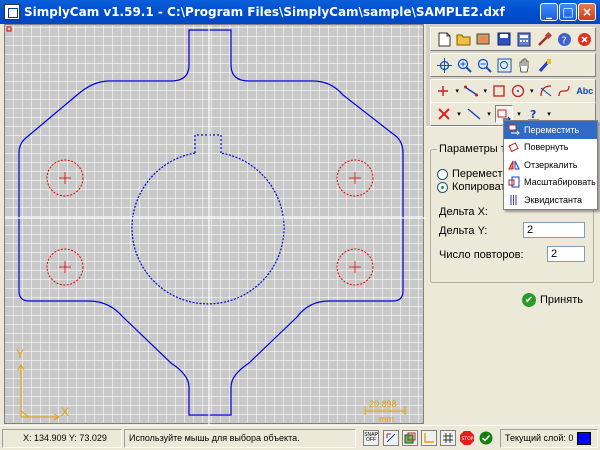 Image resolution: width=600 pixels, height=450 pixels. I want to click on grid-icon, so click(448, 438).